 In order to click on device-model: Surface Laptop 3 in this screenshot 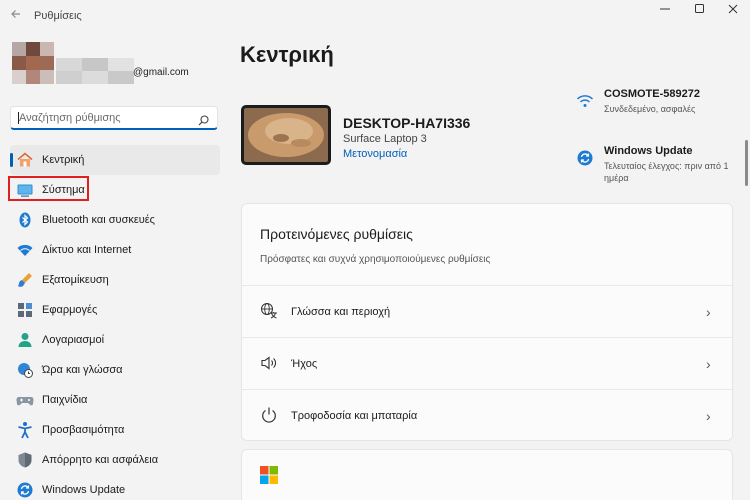, I will do `click(385, 139)`.